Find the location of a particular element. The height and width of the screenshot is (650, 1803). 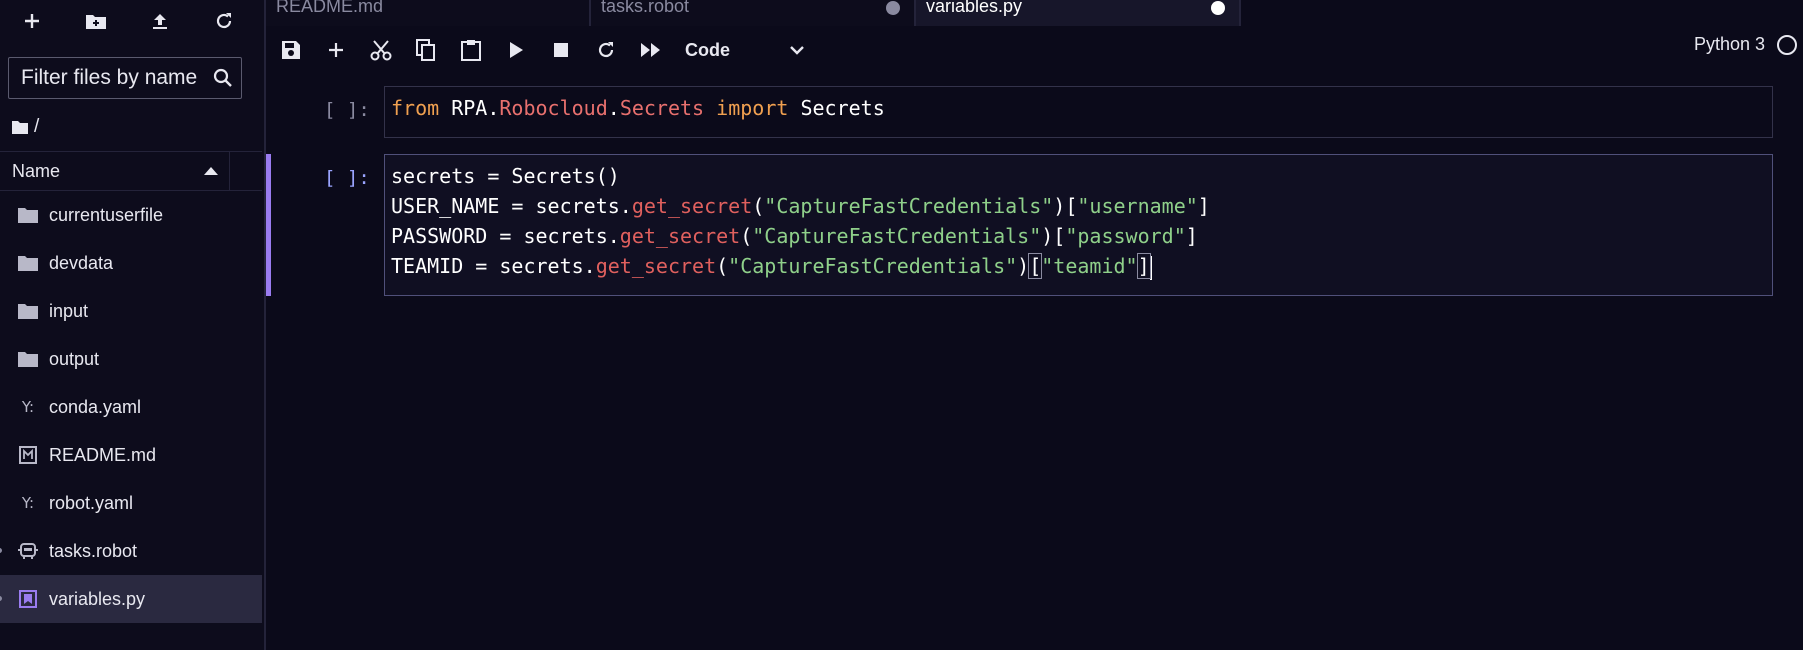

file-item-input: input is located at coordinates (131, 311).